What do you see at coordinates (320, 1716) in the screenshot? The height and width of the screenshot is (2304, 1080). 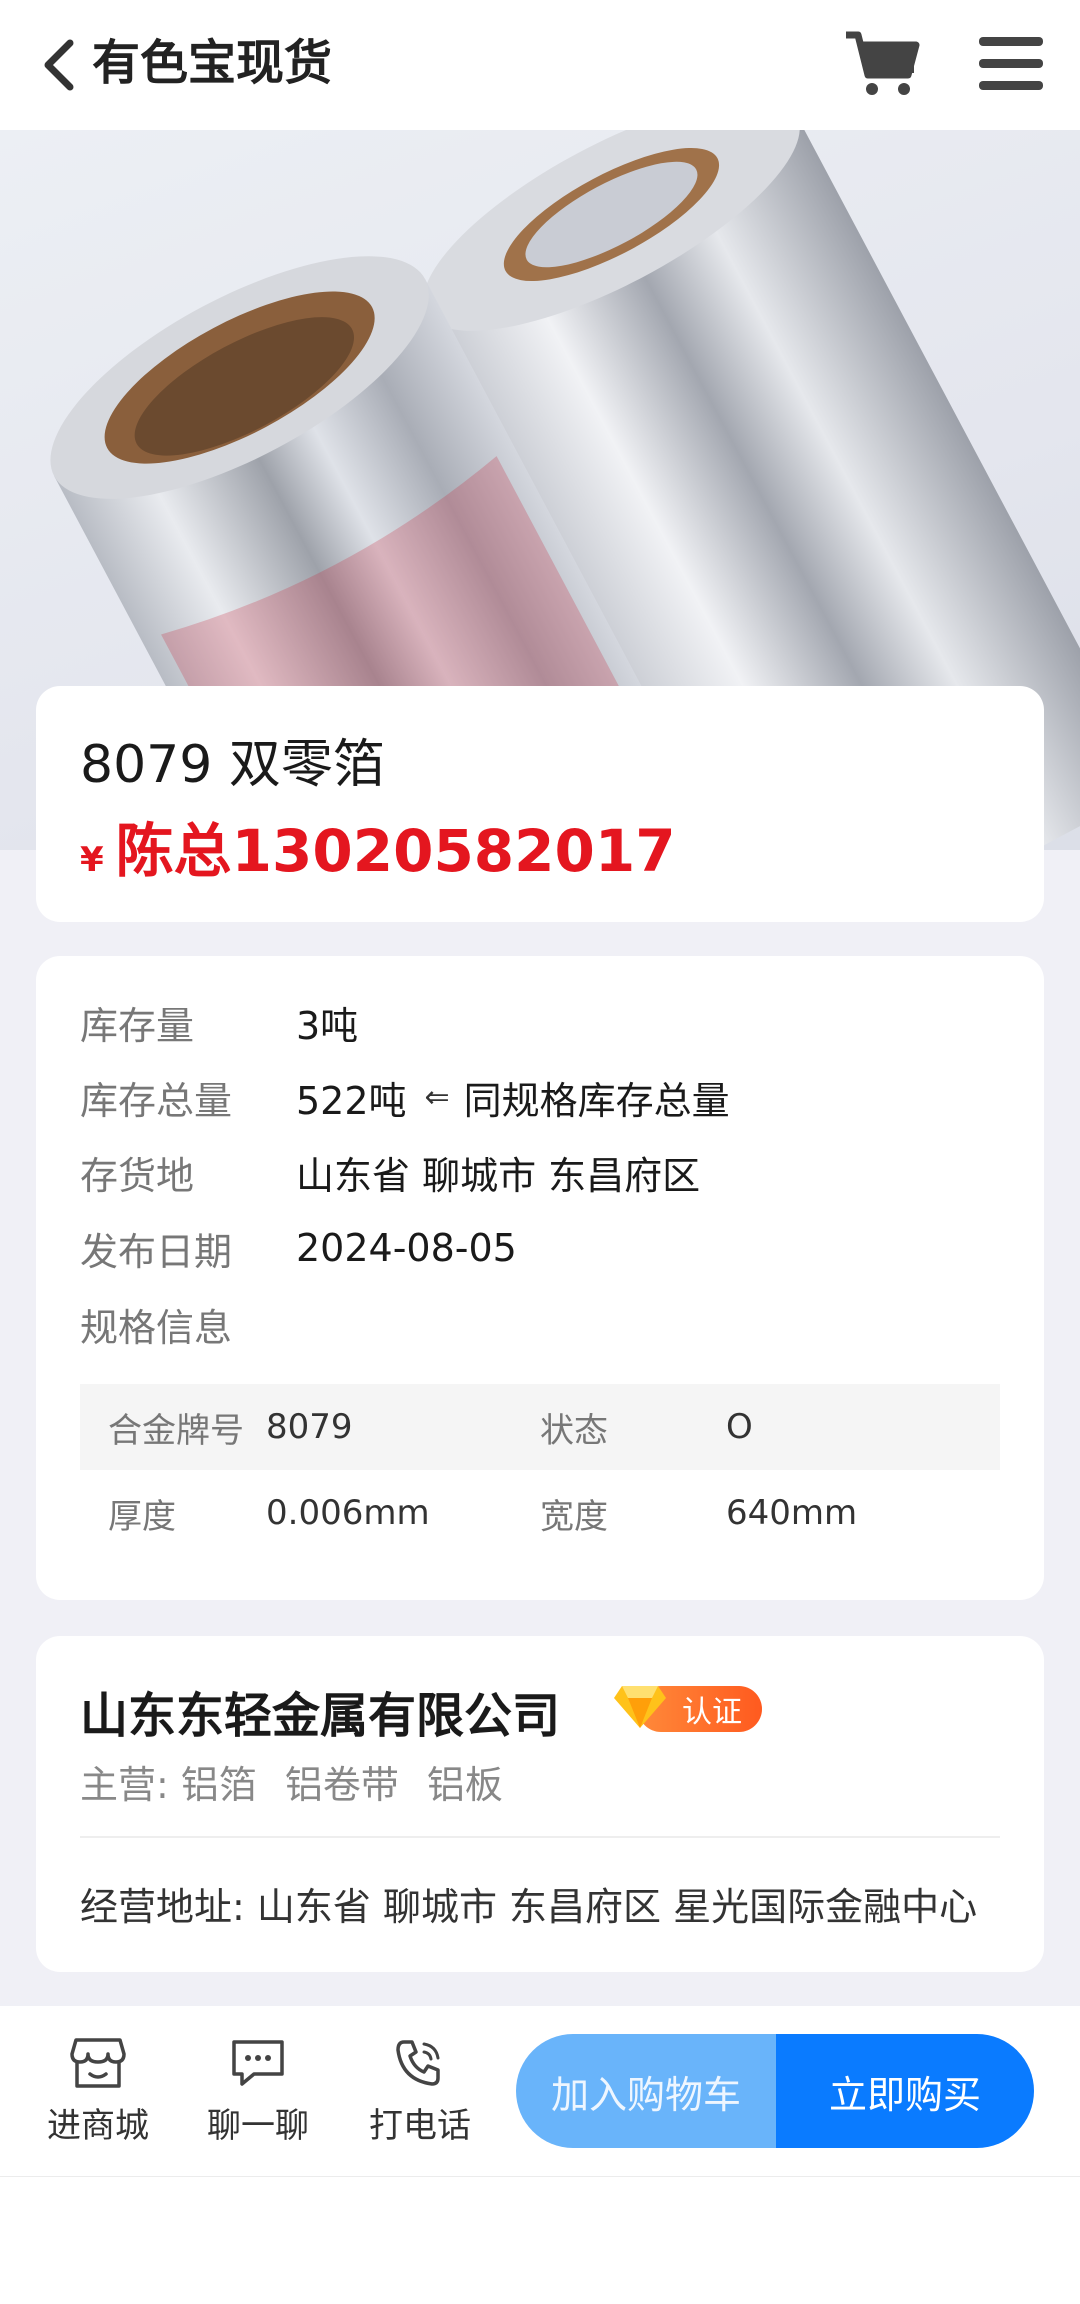 I see `company-name: 山东东轻金属有限公司` at bounding box center [320, 1716].